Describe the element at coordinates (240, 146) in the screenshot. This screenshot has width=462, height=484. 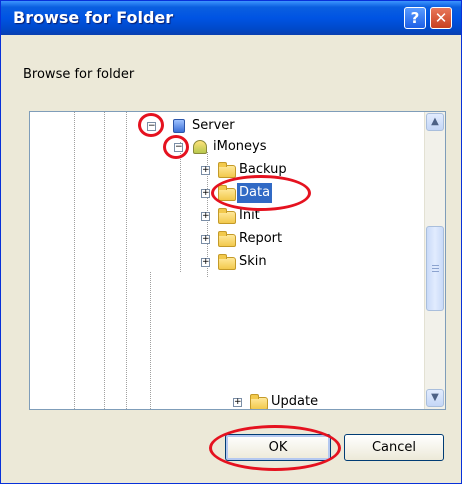
I see `tree-item-label: iMoneys` at that location.